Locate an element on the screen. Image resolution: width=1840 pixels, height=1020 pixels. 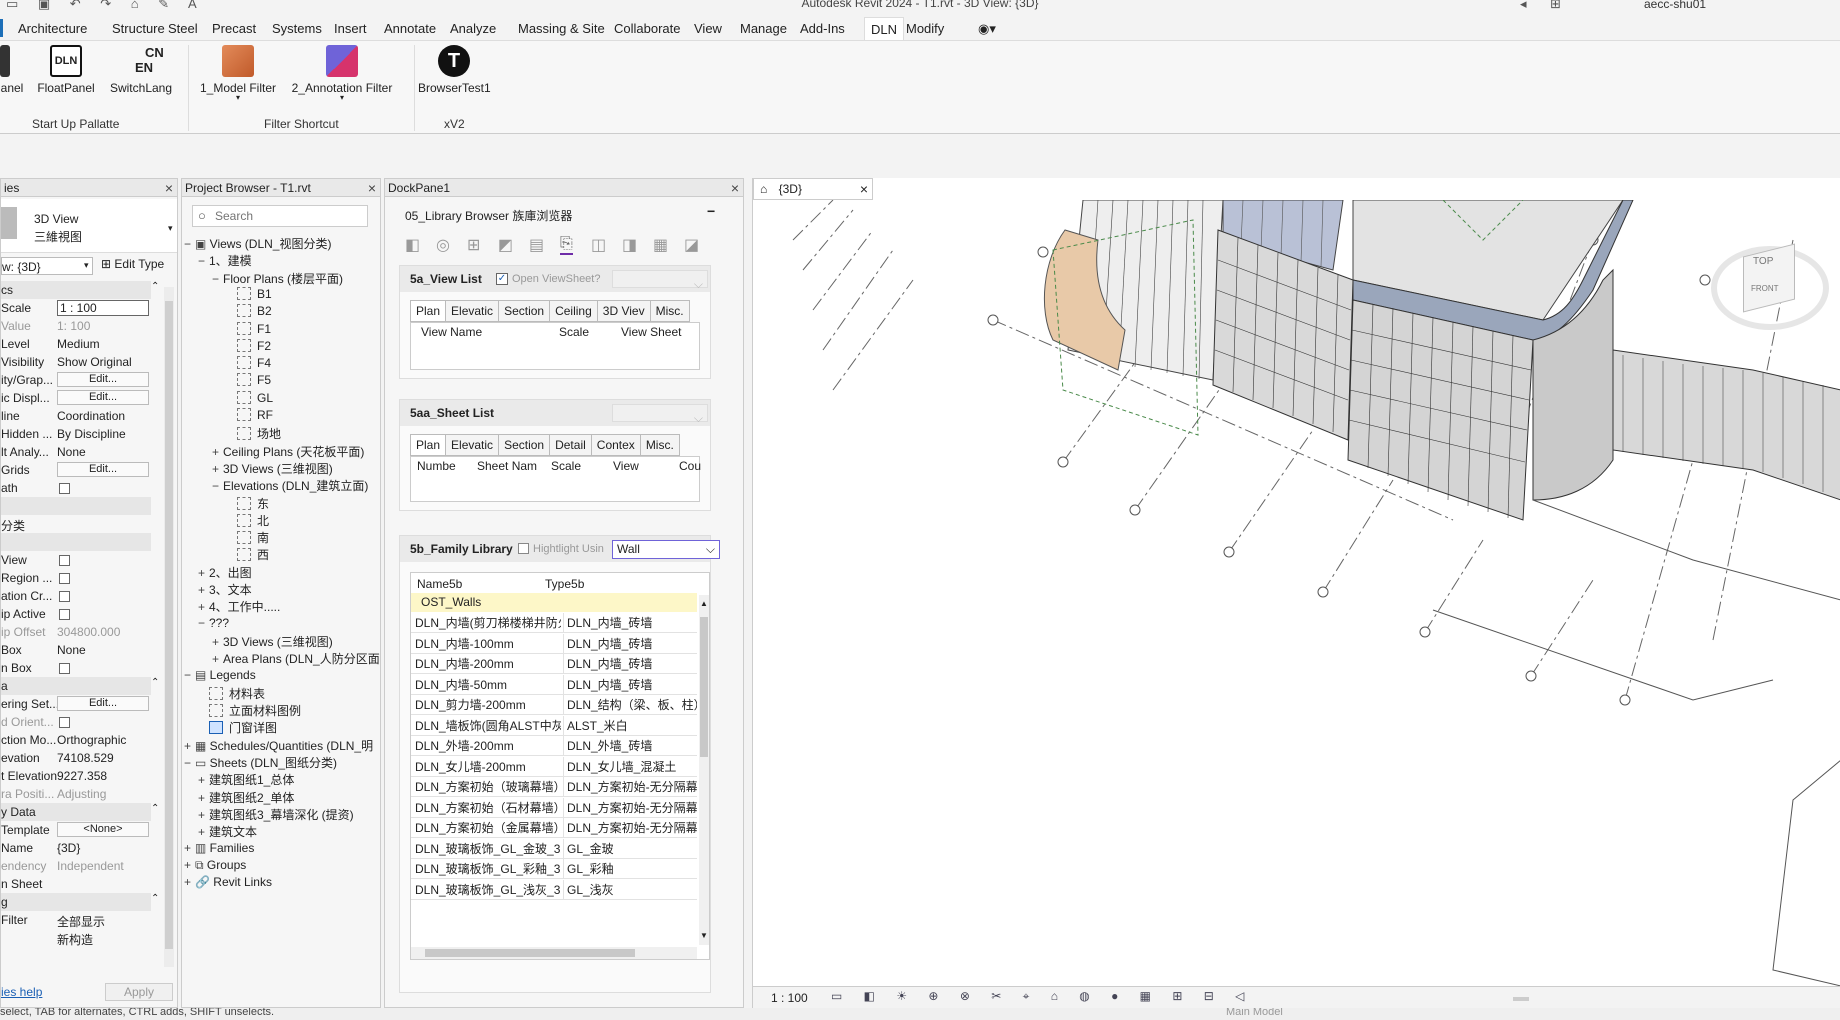
tree-node: 南 is located at coordinates (247, 537).